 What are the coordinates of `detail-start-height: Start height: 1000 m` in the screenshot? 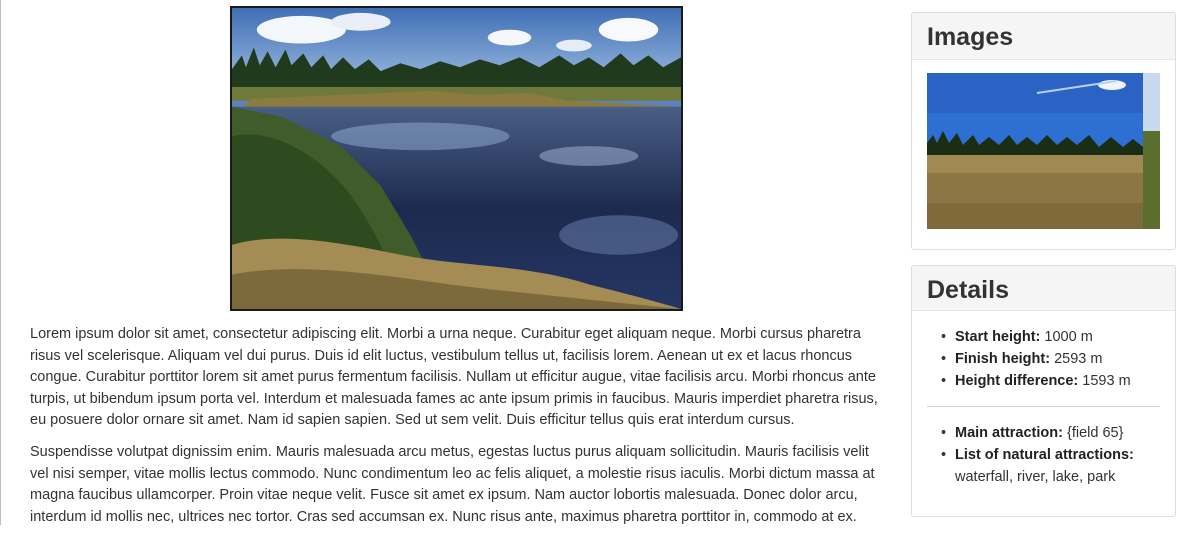 It's located at (1051, 337).